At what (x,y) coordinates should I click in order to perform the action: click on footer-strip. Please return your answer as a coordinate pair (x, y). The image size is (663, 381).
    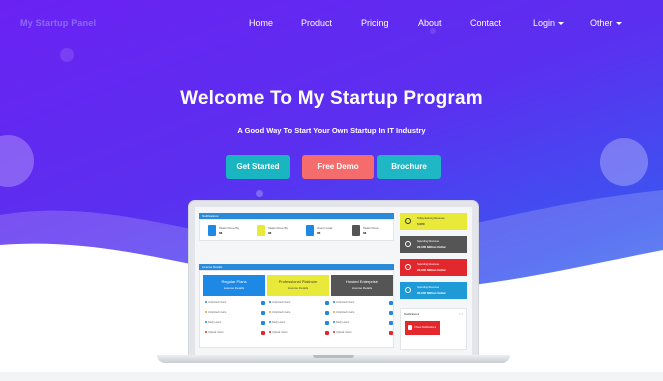
    Looking at the image, I should click on (331, 376).